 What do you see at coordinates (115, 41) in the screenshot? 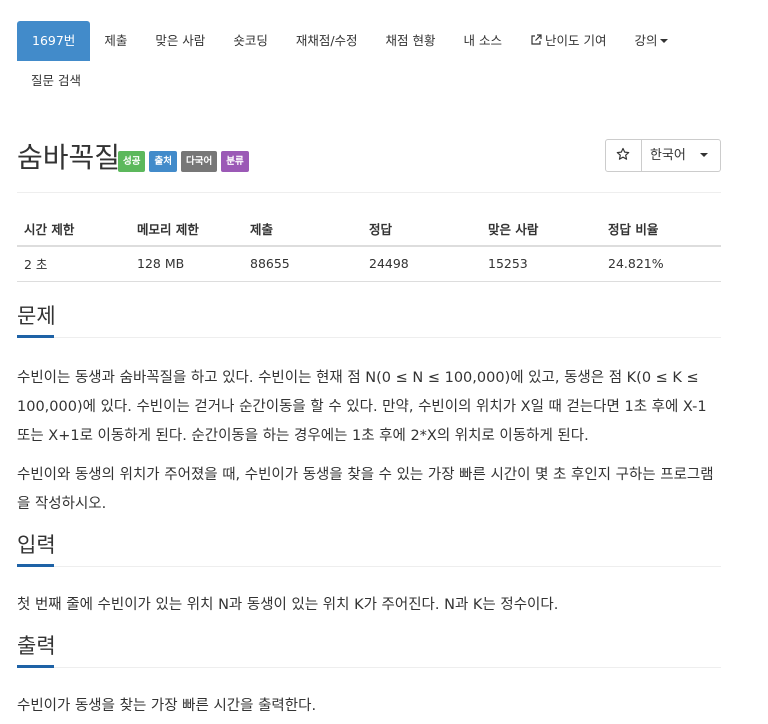
I see `tab-submit: 제출` at bounding box center [115, 41].